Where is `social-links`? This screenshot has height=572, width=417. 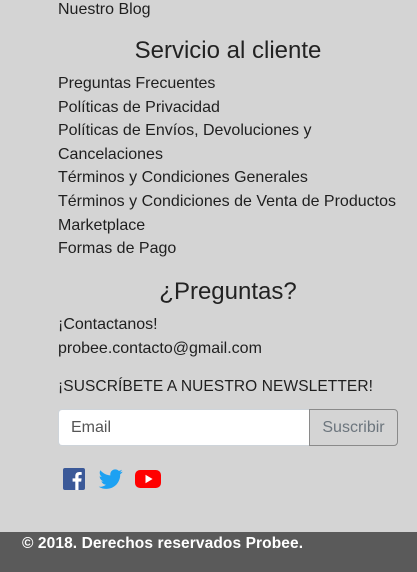
social-links is located at coordinates (112, 479).